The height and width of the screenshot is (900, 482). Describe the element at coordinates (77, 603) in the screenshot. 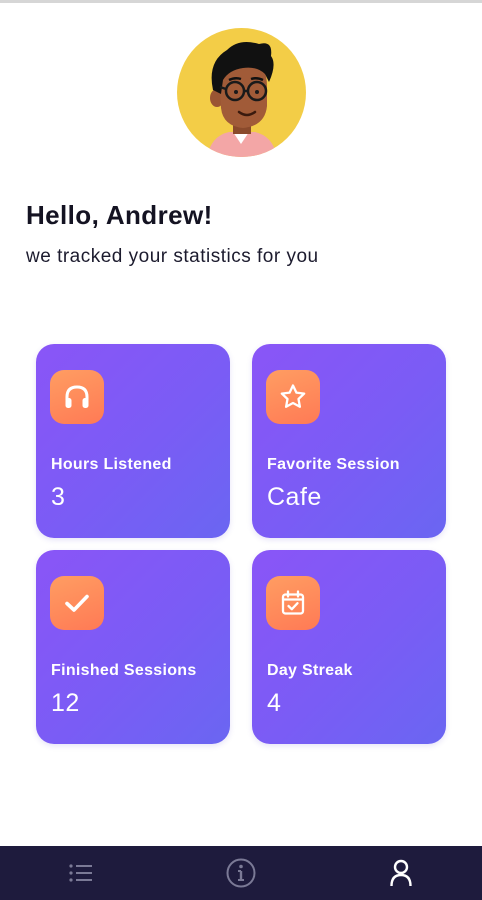

I see `checkmark-icon` at that location.